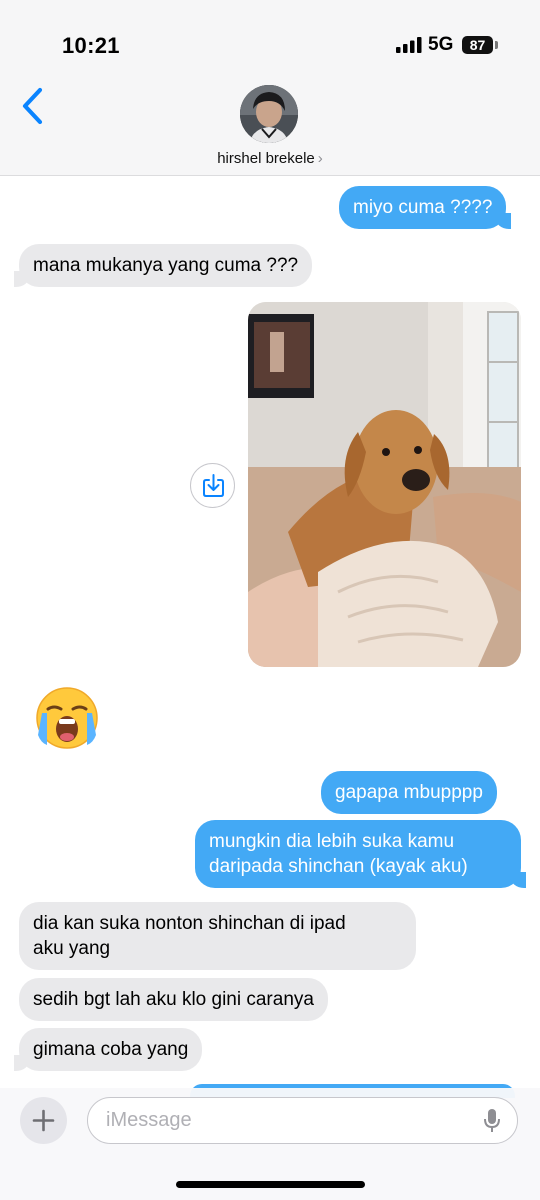 The height and width of the screenshot is (1200, 540). I want to click on battery-tip, so click(496, 45).